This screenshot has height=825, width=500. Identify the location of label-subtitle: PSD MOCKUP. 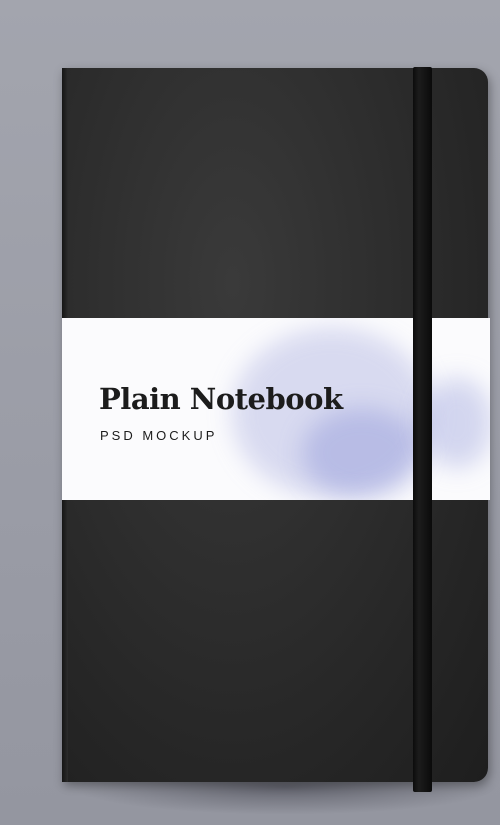
(159, 435).